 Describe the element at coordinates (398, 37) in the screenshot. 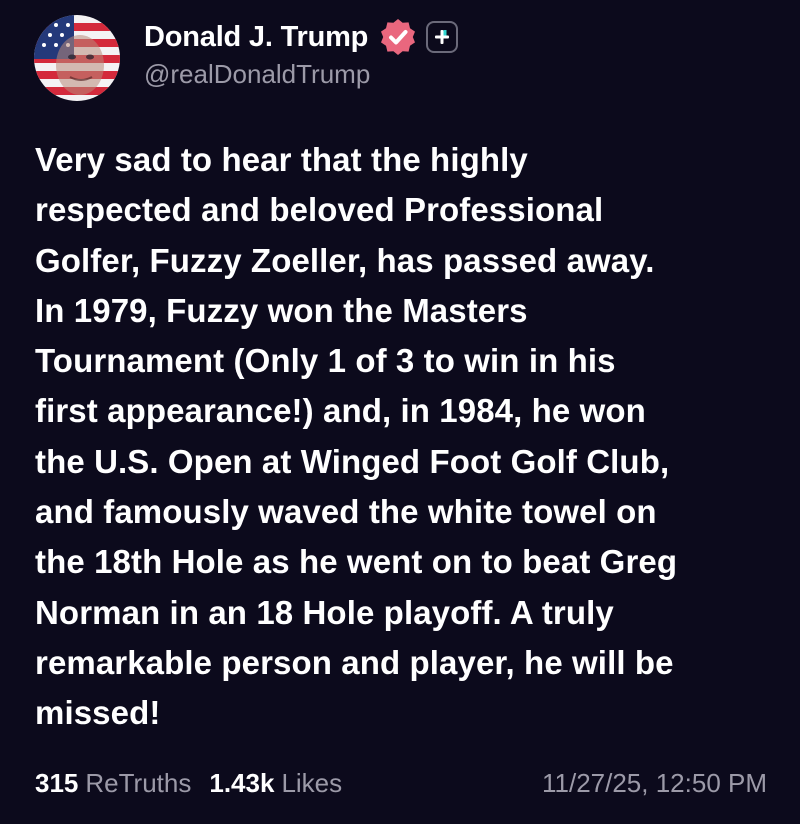

I see `verified-badge-icon` at that location.